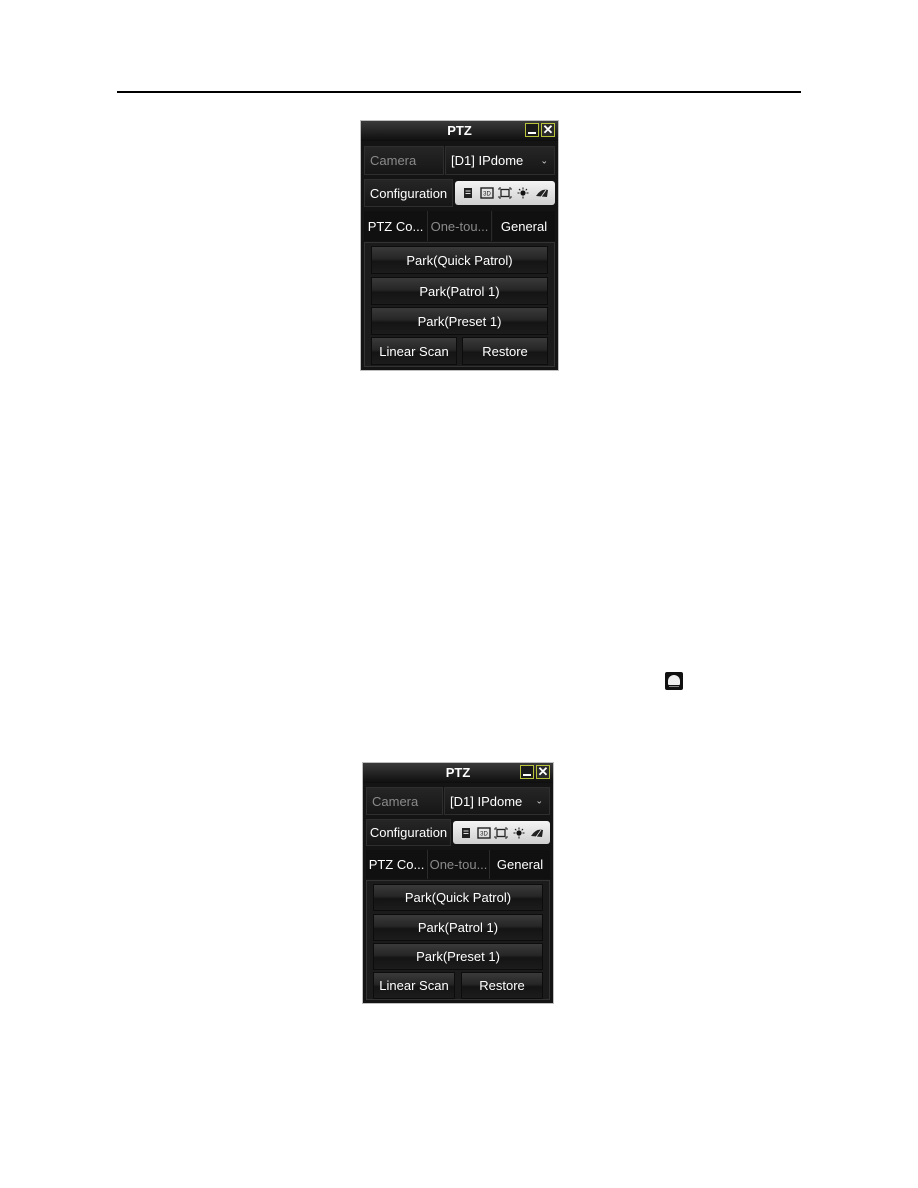 This screenshot has width=918, height=1188. What do you see at coordinates (459, 92) in the screenshot?
I see `header-rule` at bounding box center [459, 92].